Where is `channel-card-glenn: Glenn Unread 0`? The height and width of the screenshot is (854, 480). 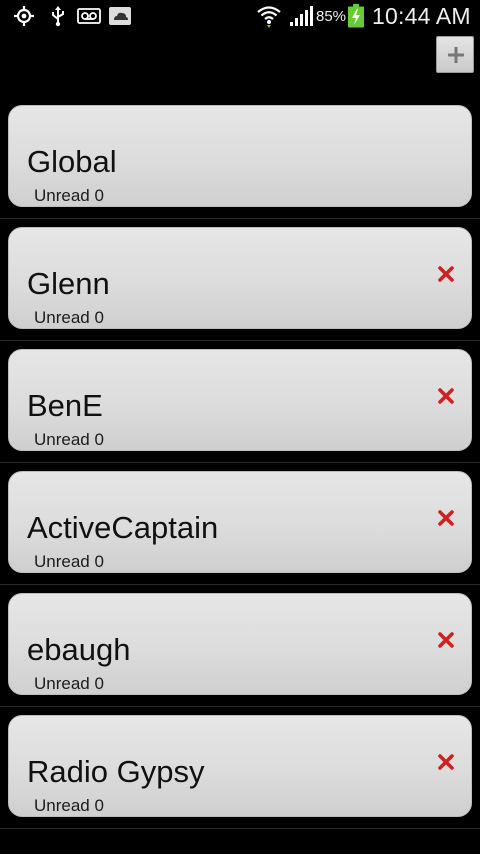 channel-card-glenn: Glenn Unread 0 is located at coordinates (240, 278).